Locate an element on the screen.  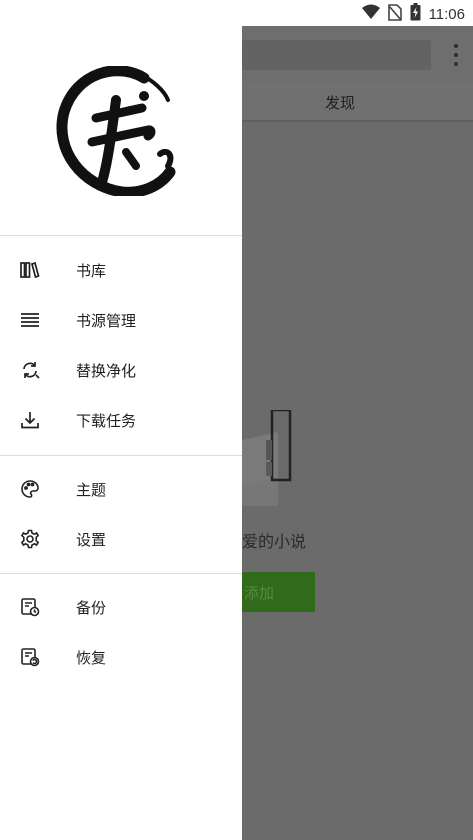
bookshelf-icon is located at coordinates (30, 270).